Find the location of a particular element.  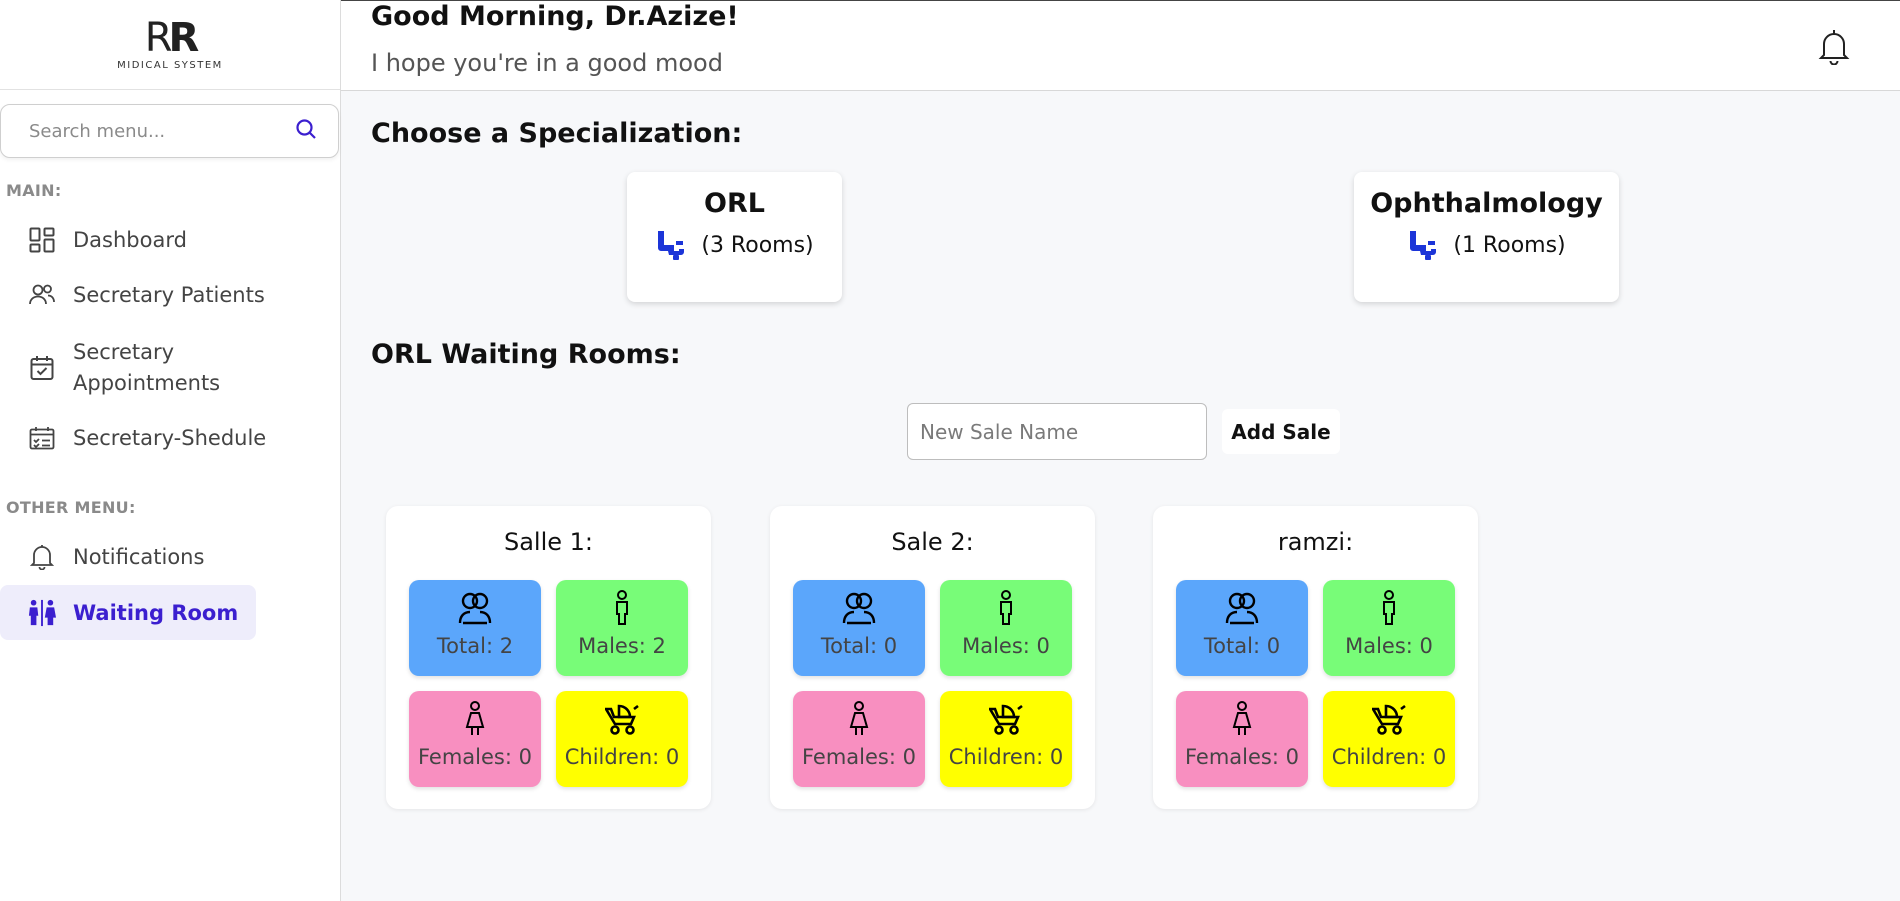

search-box is located at coordinates (169, 131).